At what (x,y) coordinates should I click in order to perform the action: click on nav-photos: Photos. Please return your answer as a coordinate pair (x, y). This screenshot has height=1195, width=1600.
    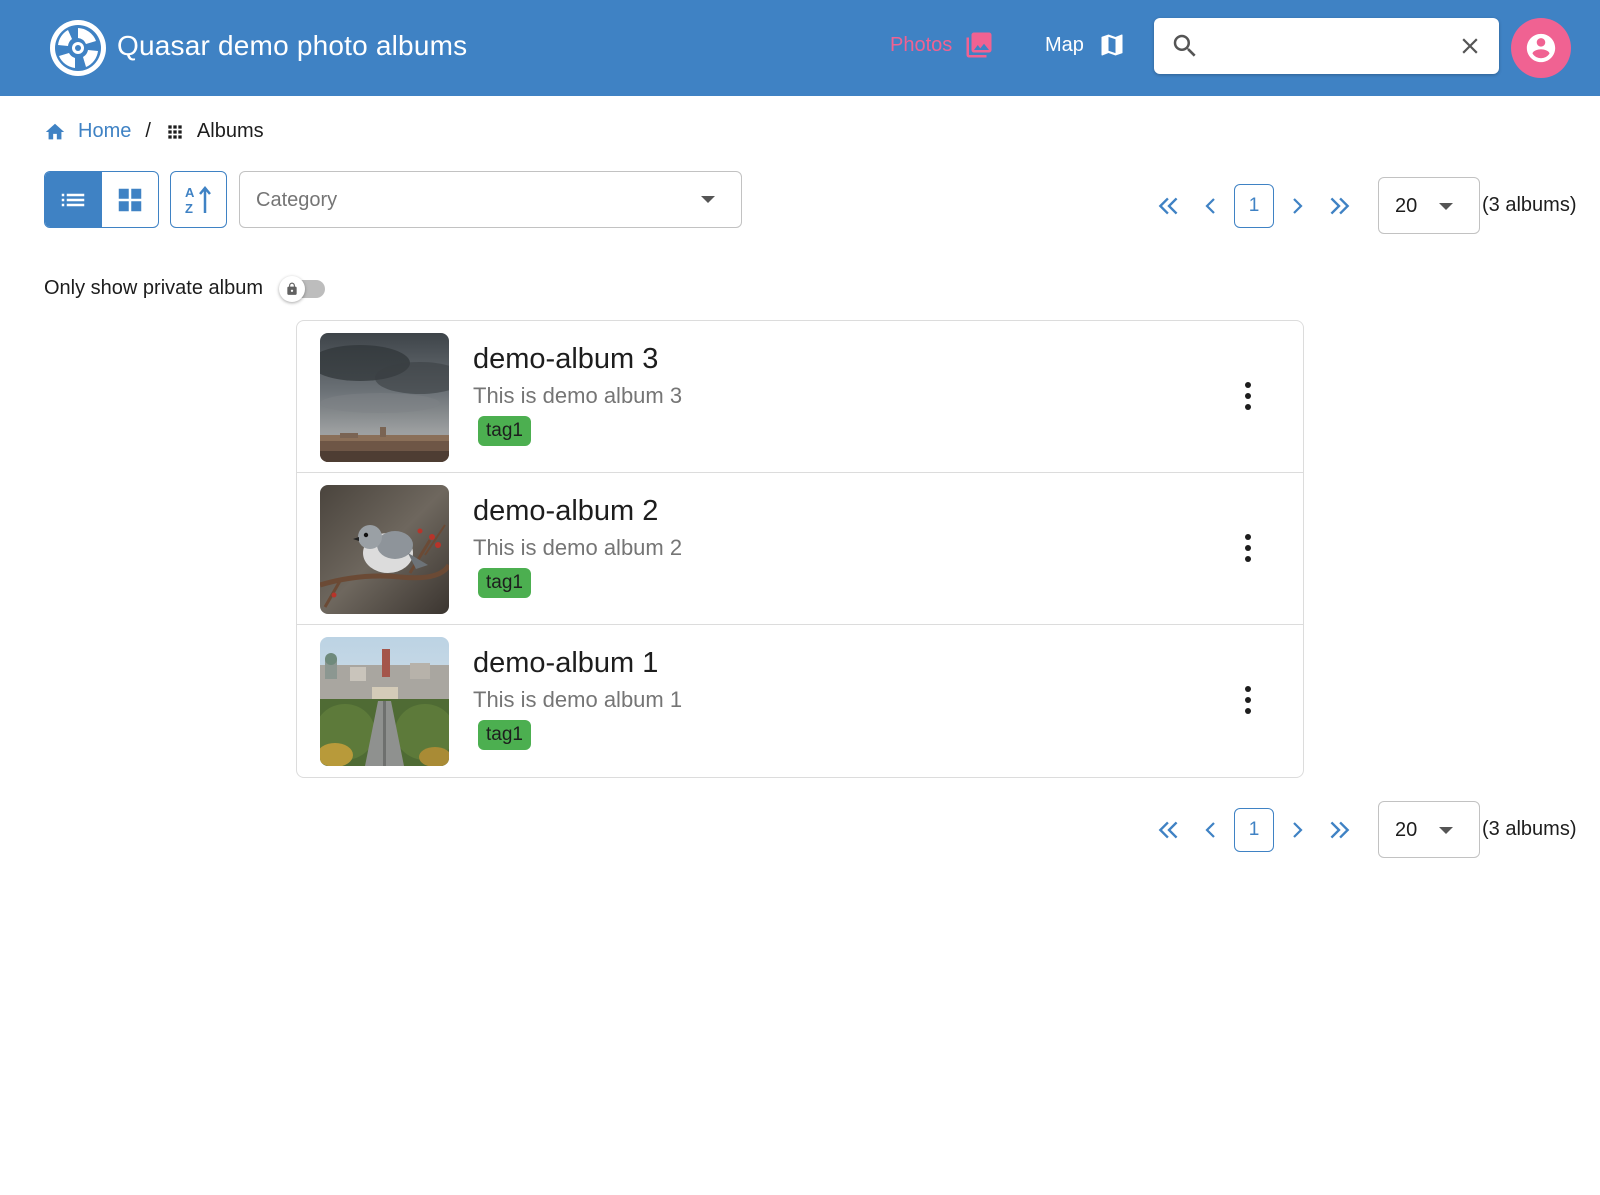
    Looking at the image, I should click on (942, 45).